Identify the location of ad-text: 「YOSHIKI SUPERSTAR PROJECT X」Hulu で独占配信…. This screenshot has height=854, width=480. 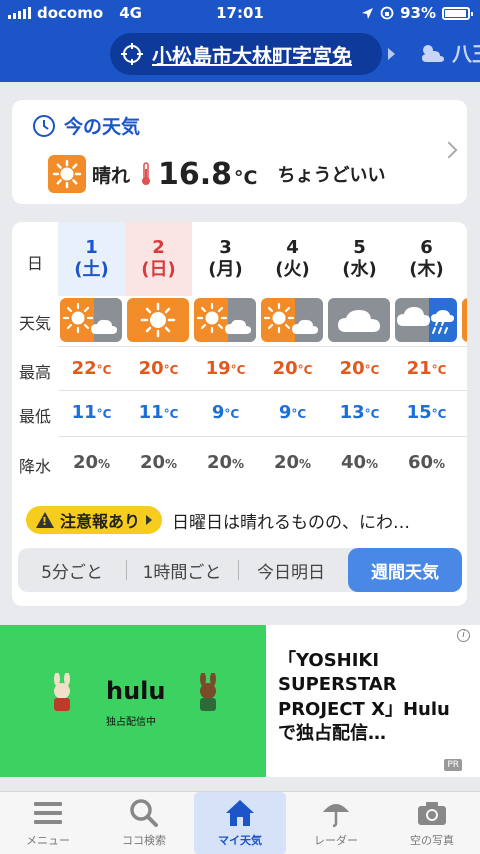
(373, 697).